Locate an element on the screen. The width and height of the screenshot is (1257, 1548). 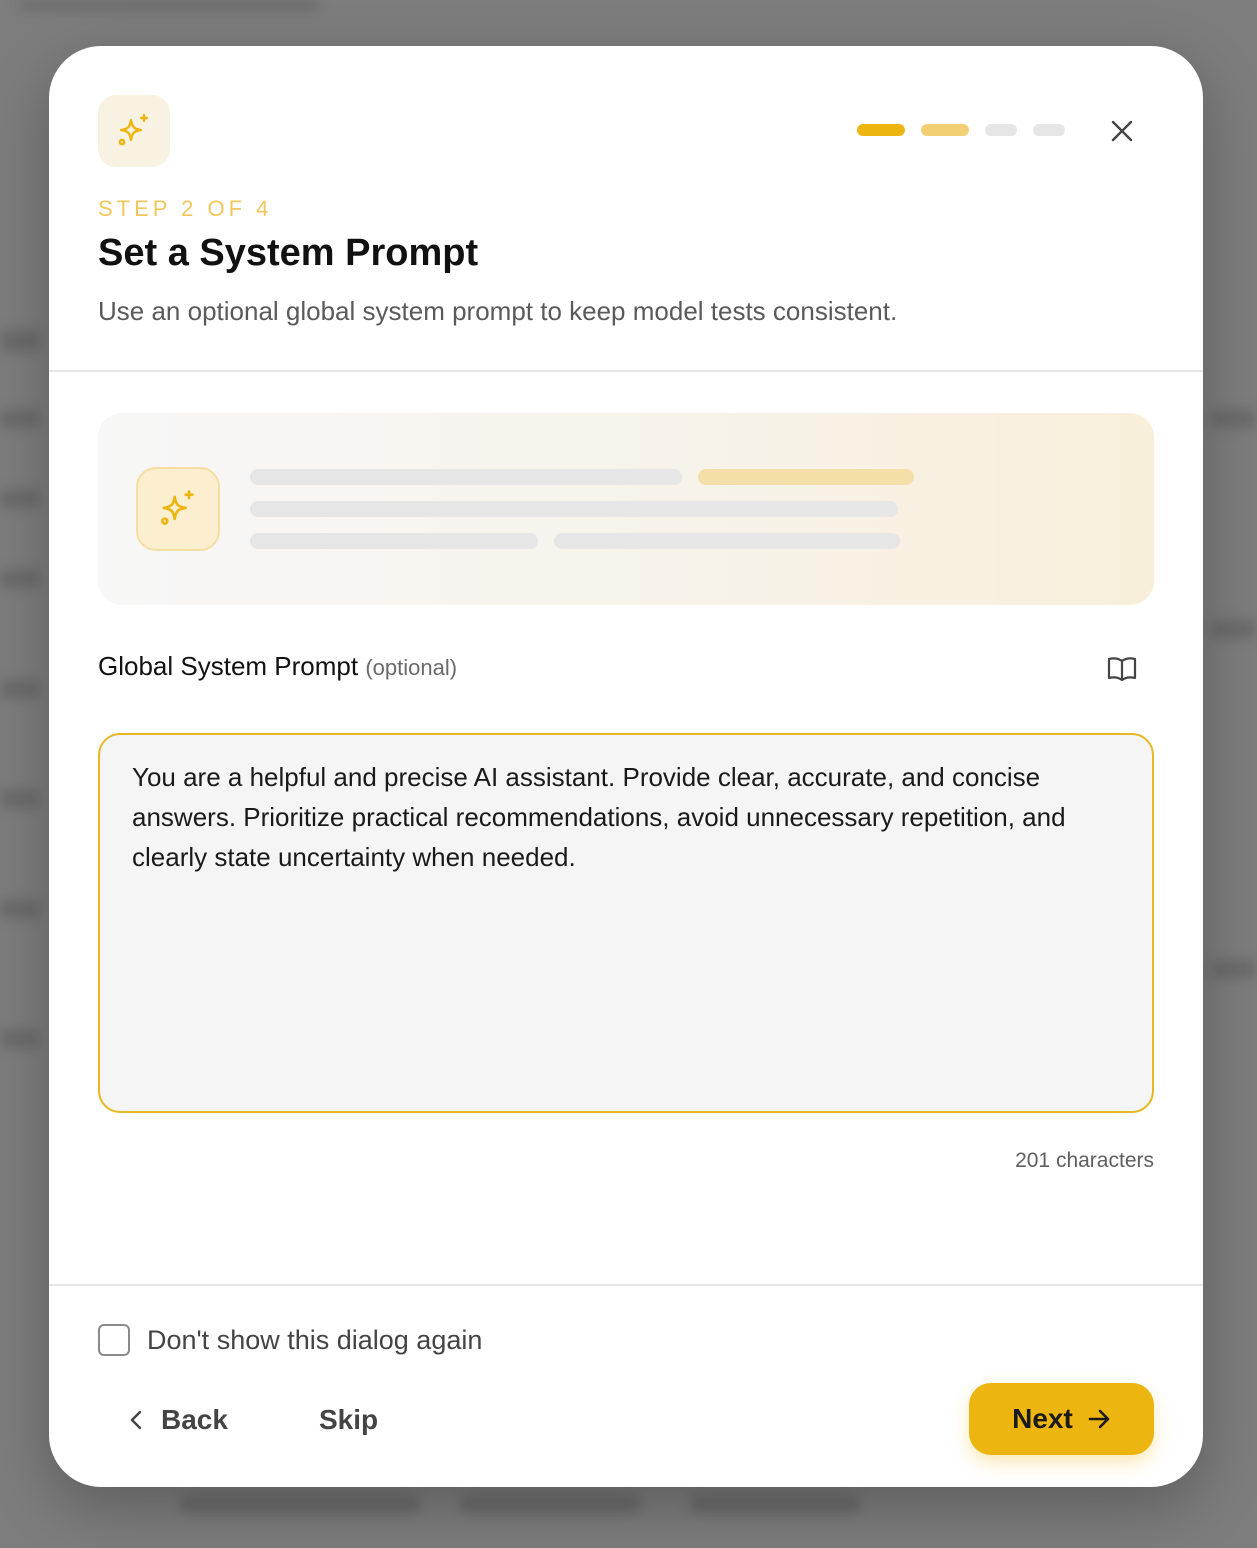
checkbox-label: Don't show this dialog again is located at coordinates (315, 1339).